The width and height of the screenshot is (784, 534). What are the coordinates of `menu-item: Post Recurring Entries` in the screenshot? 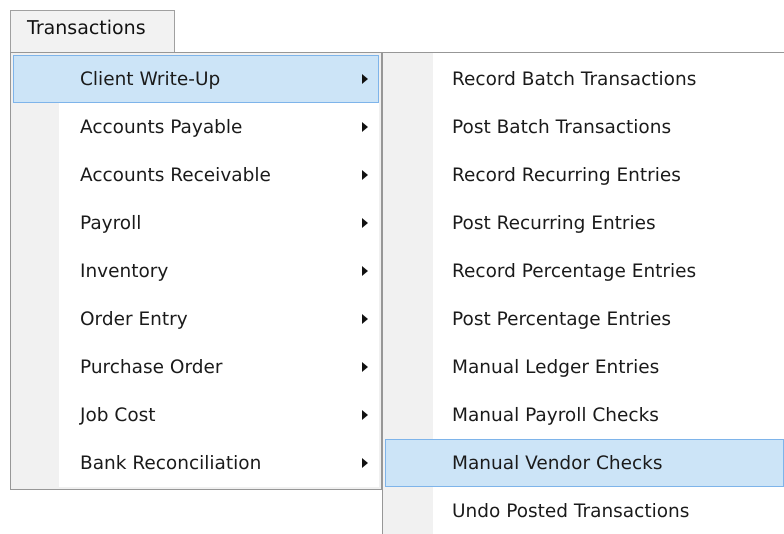 It's located at (584, 223).